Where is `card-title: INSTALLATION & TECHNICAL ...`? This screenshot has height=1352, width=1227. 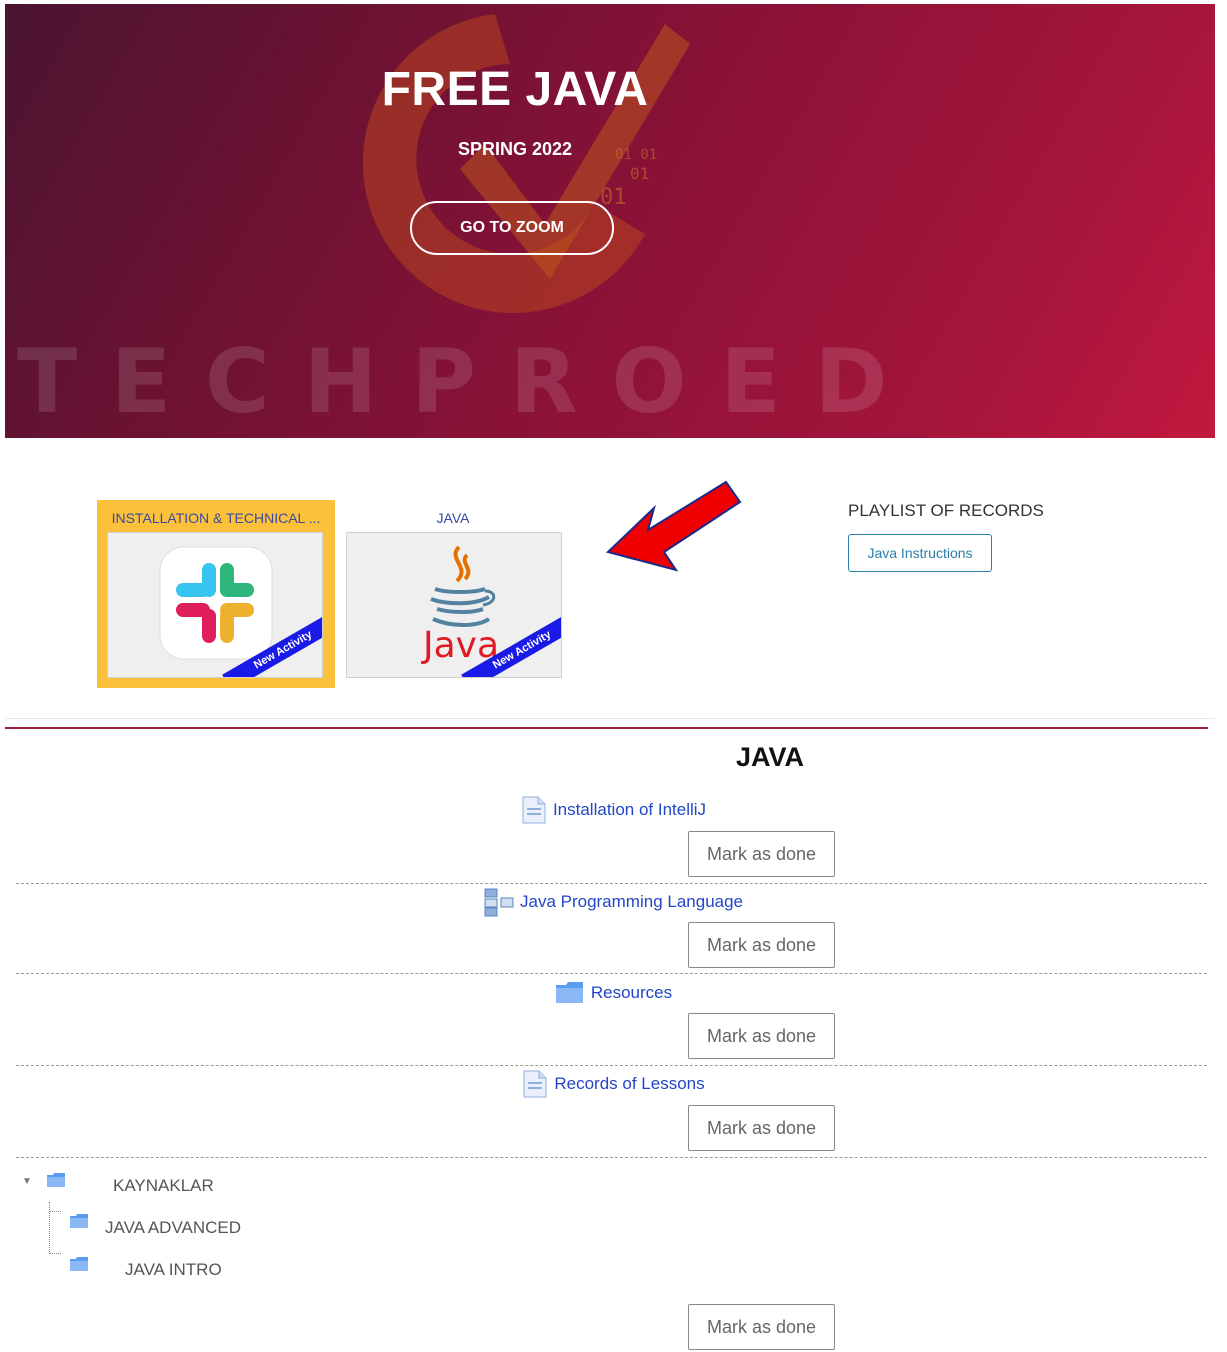
card-title: INSTALLATION & TECHNICAL ... is located at coordinates (216, 518).